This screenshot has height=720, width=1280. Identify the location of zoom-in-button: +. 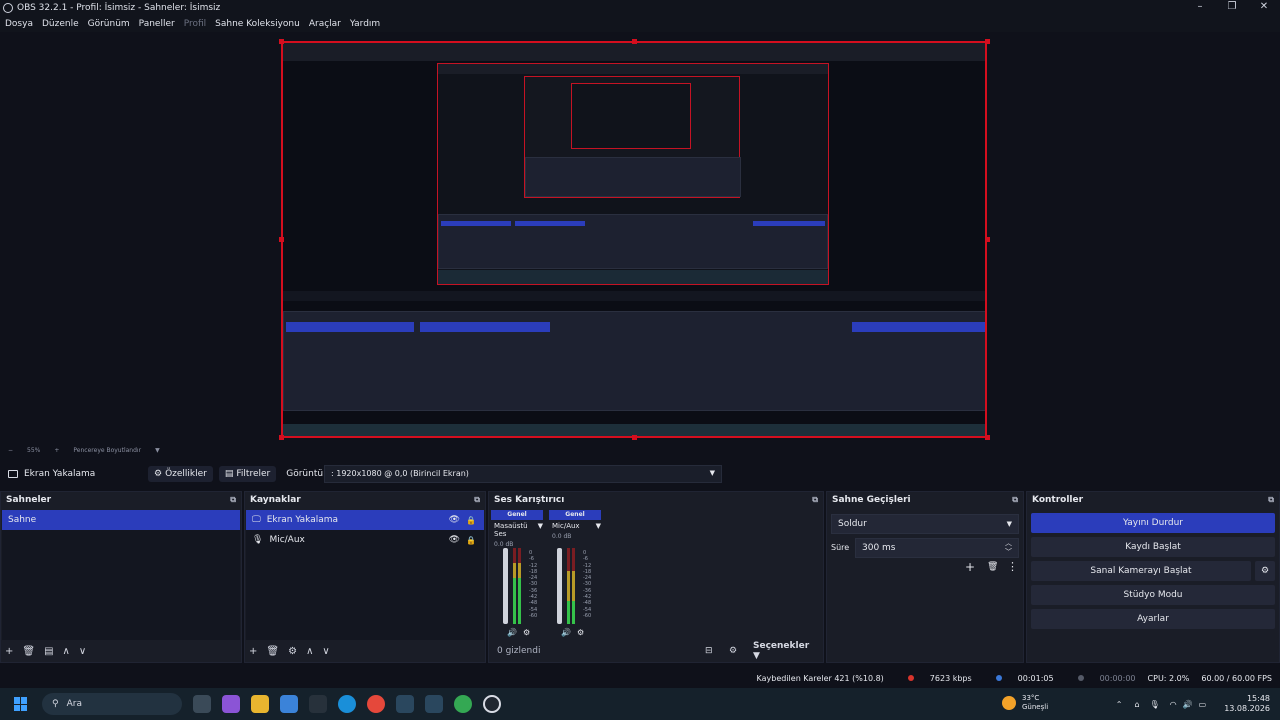
(56, 450).